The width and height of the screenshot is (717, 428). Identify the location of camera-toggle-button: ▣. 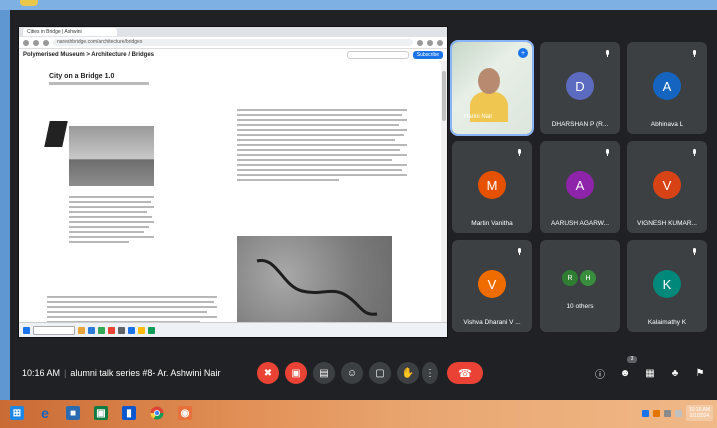
(296, 373).